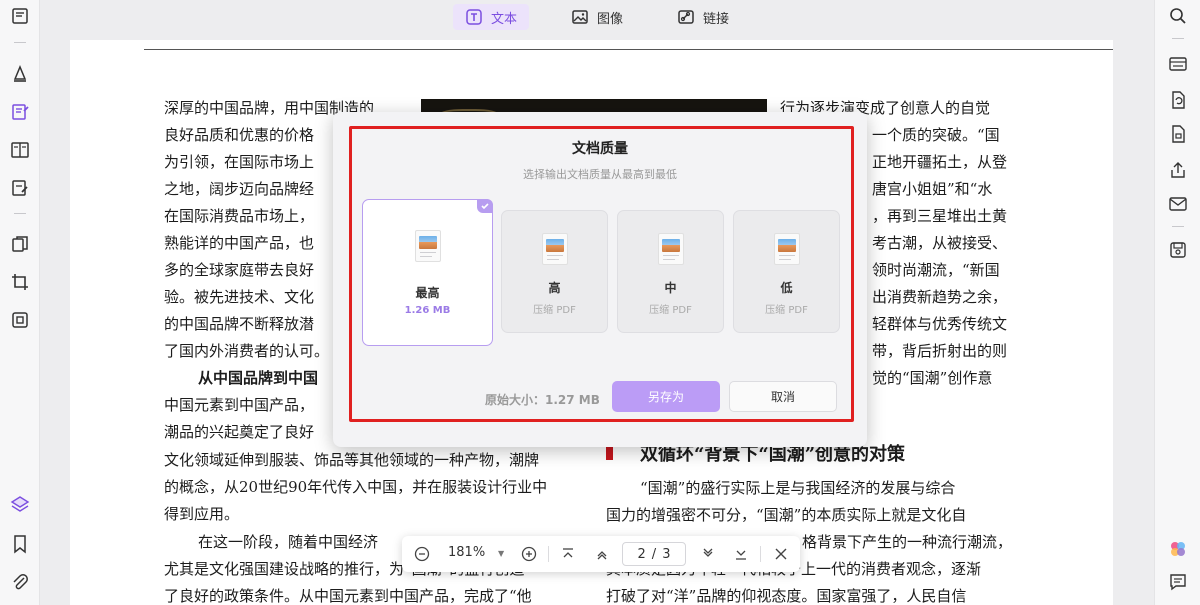 The height and width of the screenshot is (605, 1200). I want to click on compress-icon, so click(20, 320).